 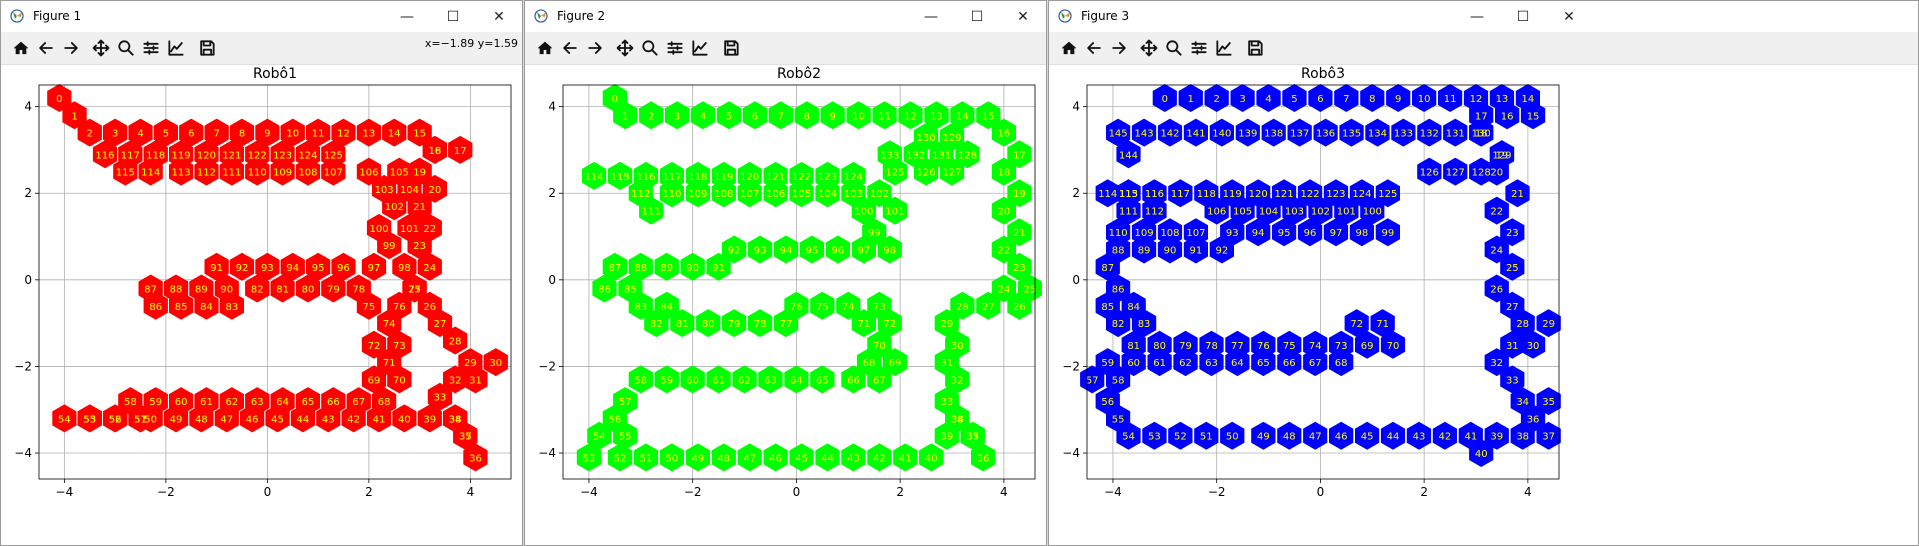 I want to click on point-index-label: 119, so click(x=723, y=177).